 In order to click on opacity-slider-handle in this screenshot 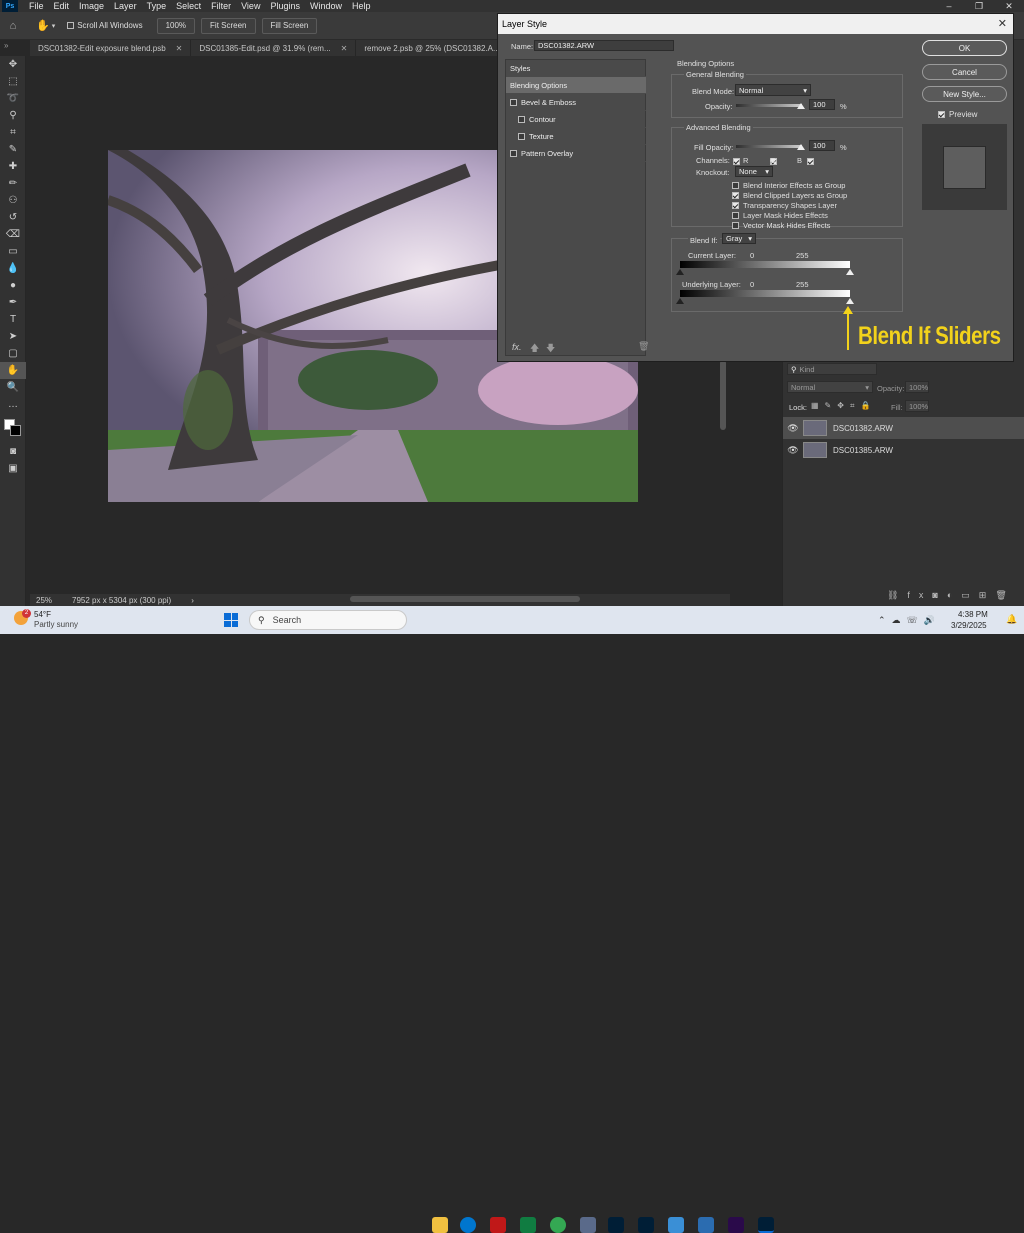, I will do `click(801, 106)`.